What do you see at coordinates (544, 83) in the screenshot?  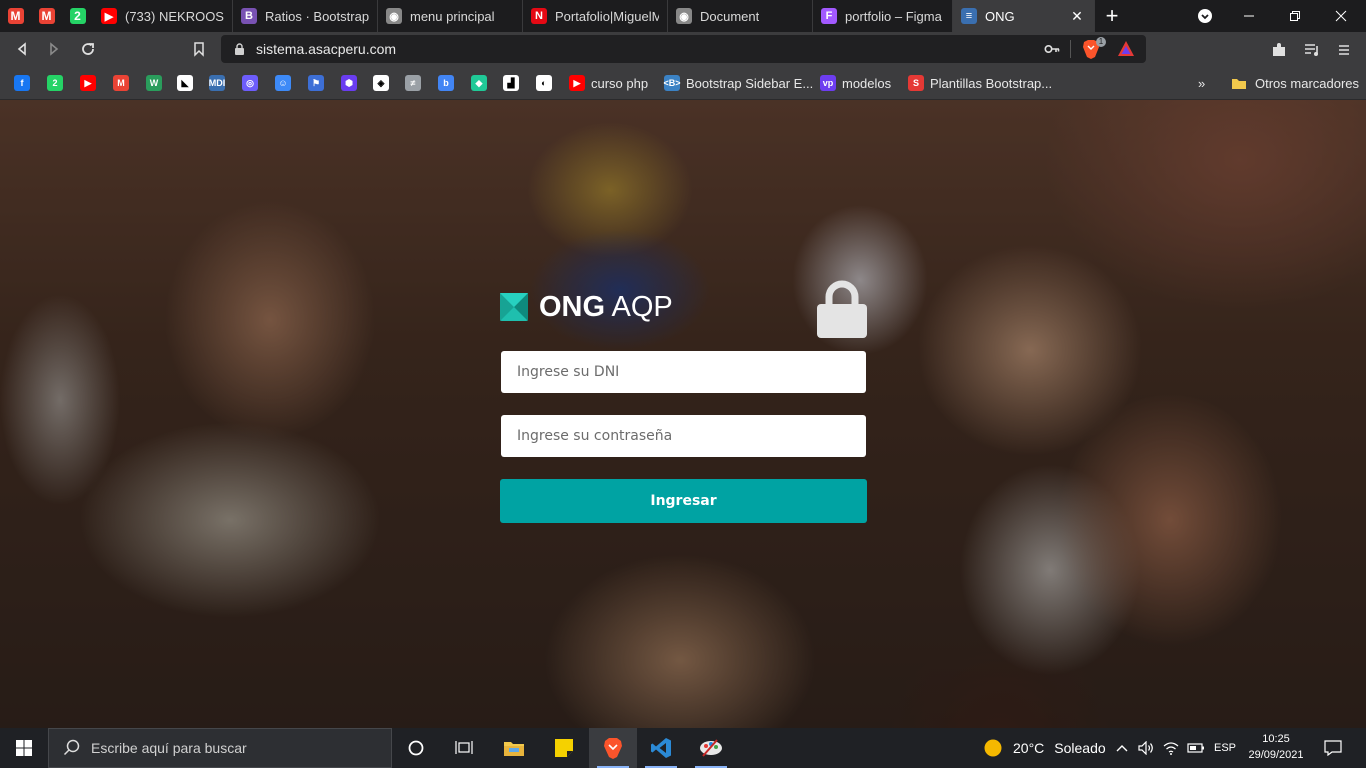 I see `bookmark-item: ◐` at bounding box center [544, 83].